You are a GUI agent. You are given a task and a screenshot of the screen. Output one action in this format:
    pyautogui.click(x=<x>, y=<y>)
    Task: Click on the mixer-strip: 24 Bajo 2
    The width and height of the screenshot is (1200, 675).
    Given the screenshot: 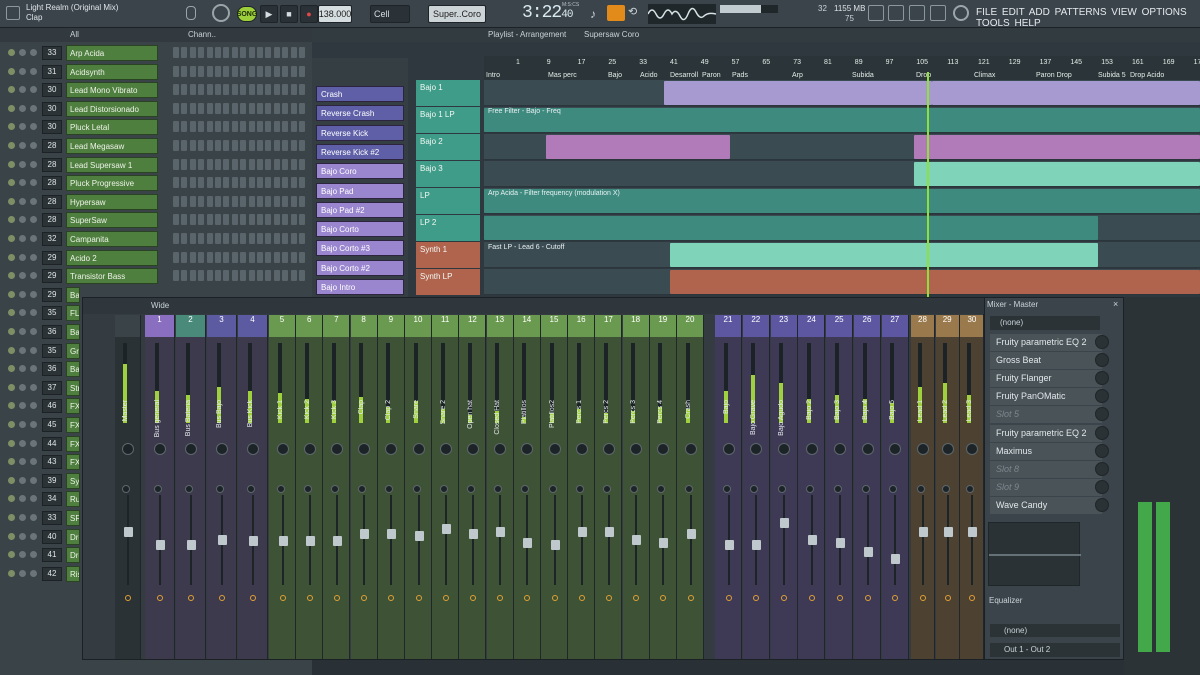 What is the action you would take?
    pyautogui.click(x=812, y=487)
    